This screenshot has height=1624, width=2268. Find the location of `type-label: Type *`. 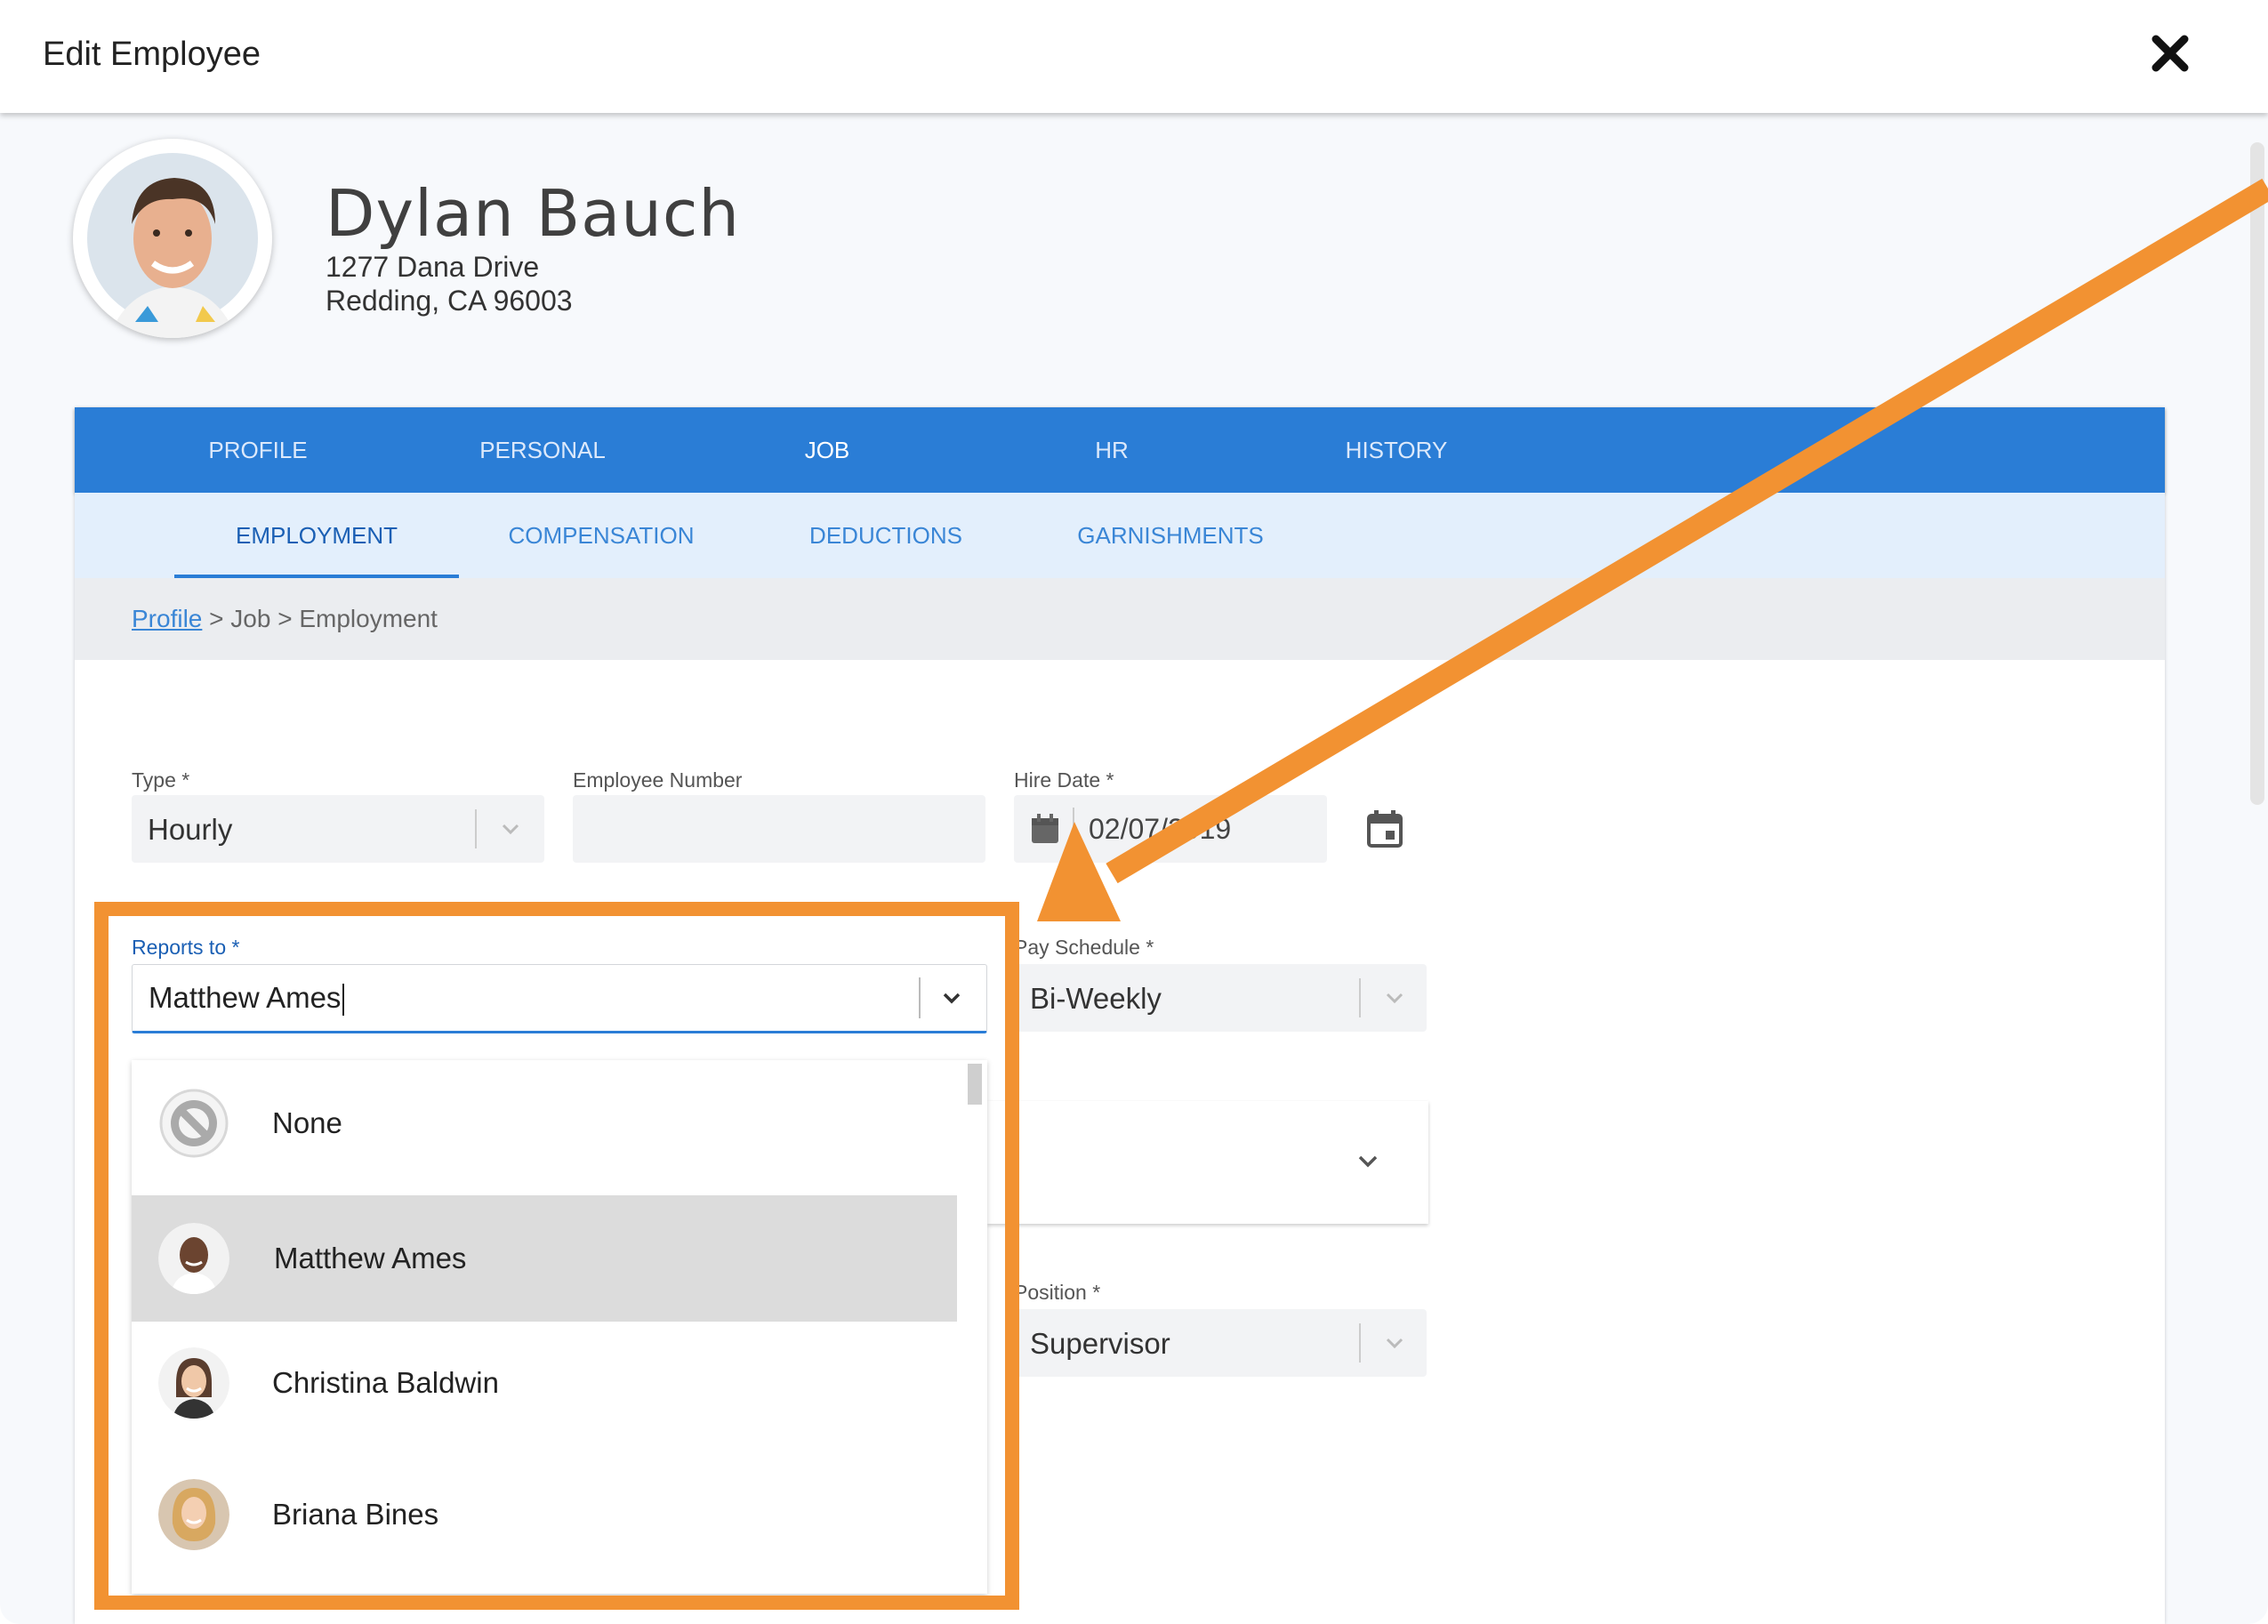

type-label: Type * is located at coordinates (161, 780).